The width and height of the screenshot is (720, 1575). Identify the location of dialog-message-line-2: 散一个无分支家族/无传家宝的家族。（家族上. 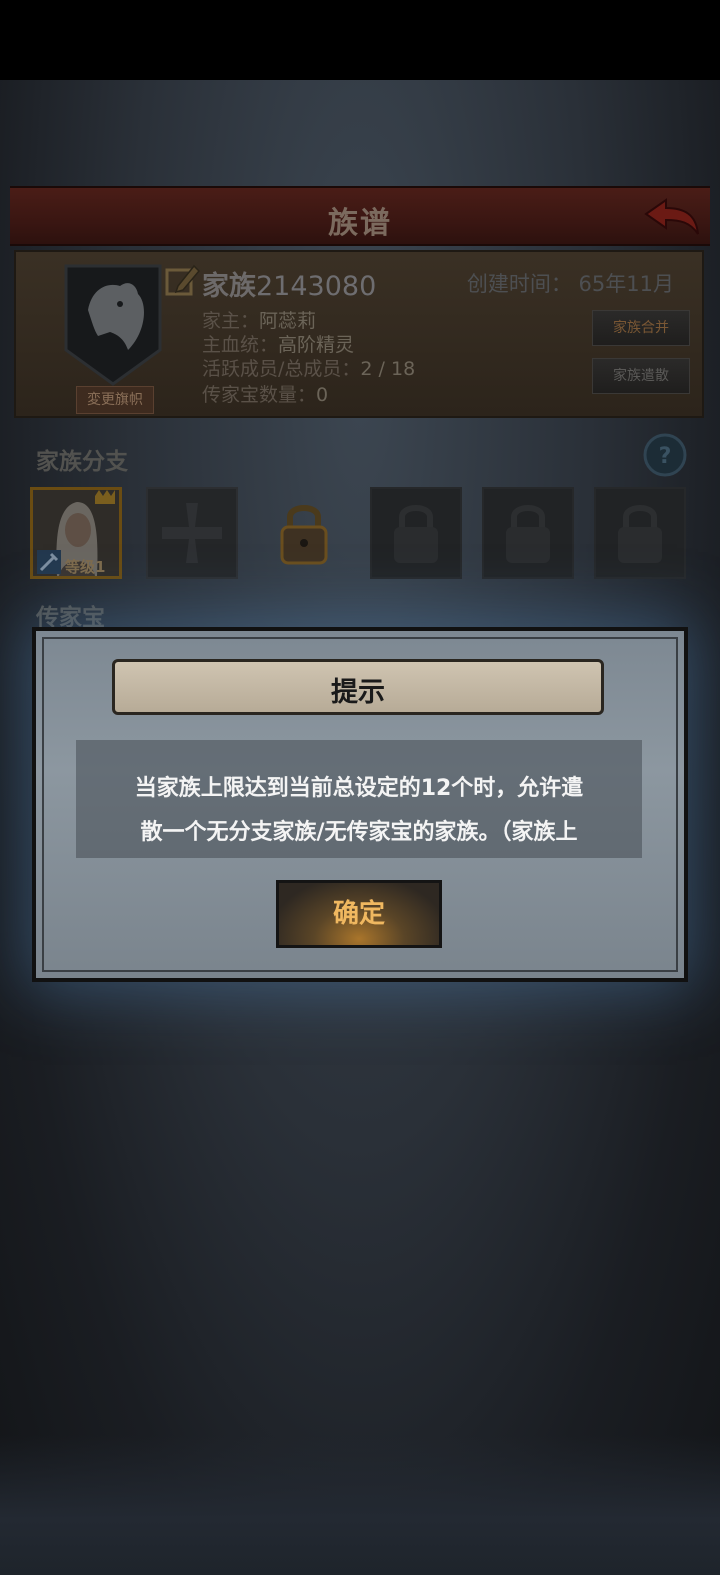
(359, 832).